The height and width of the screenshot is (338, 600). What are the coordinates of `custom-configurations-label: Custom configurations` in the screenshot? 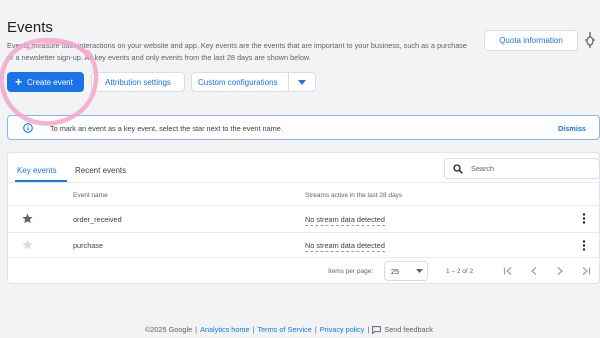 It's located at (238, 82).